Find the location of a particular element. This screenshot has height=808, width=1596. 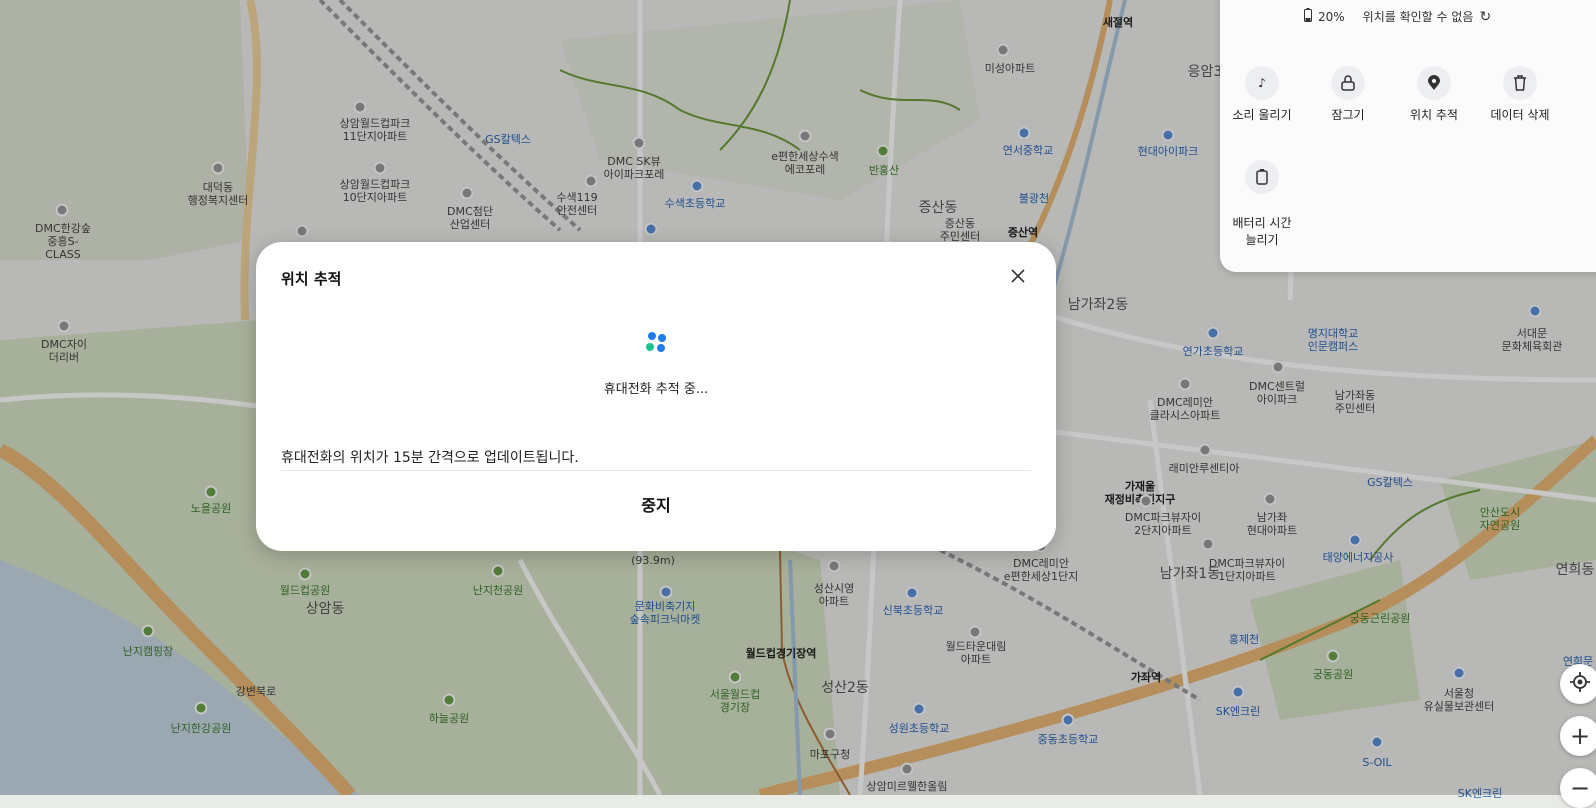

close-icon is located at coordinates (1018, 276).